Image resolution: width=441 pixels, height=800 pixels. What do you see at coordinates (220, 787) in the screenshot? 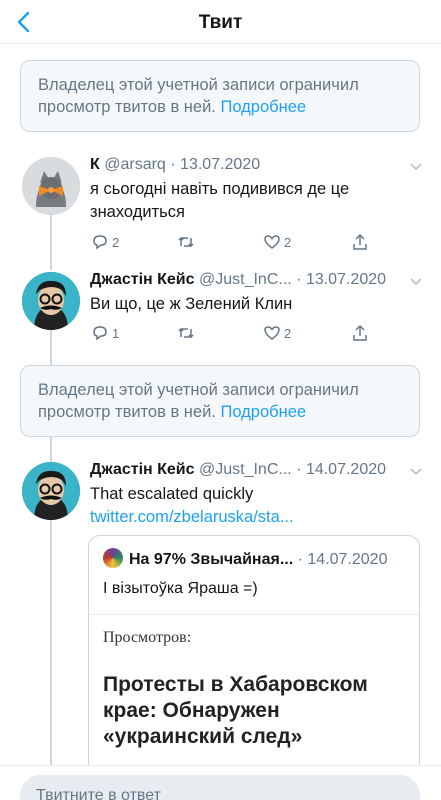
I see `reply-input: Твитните в ответ` at bounding box center [220, 787].